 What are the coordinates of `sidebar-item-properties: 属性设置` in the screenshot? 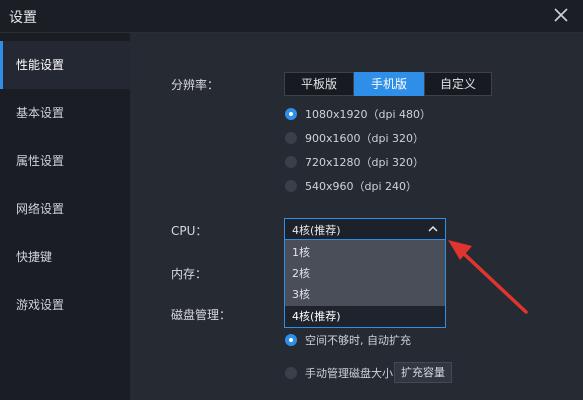 It's located at (65, 161).